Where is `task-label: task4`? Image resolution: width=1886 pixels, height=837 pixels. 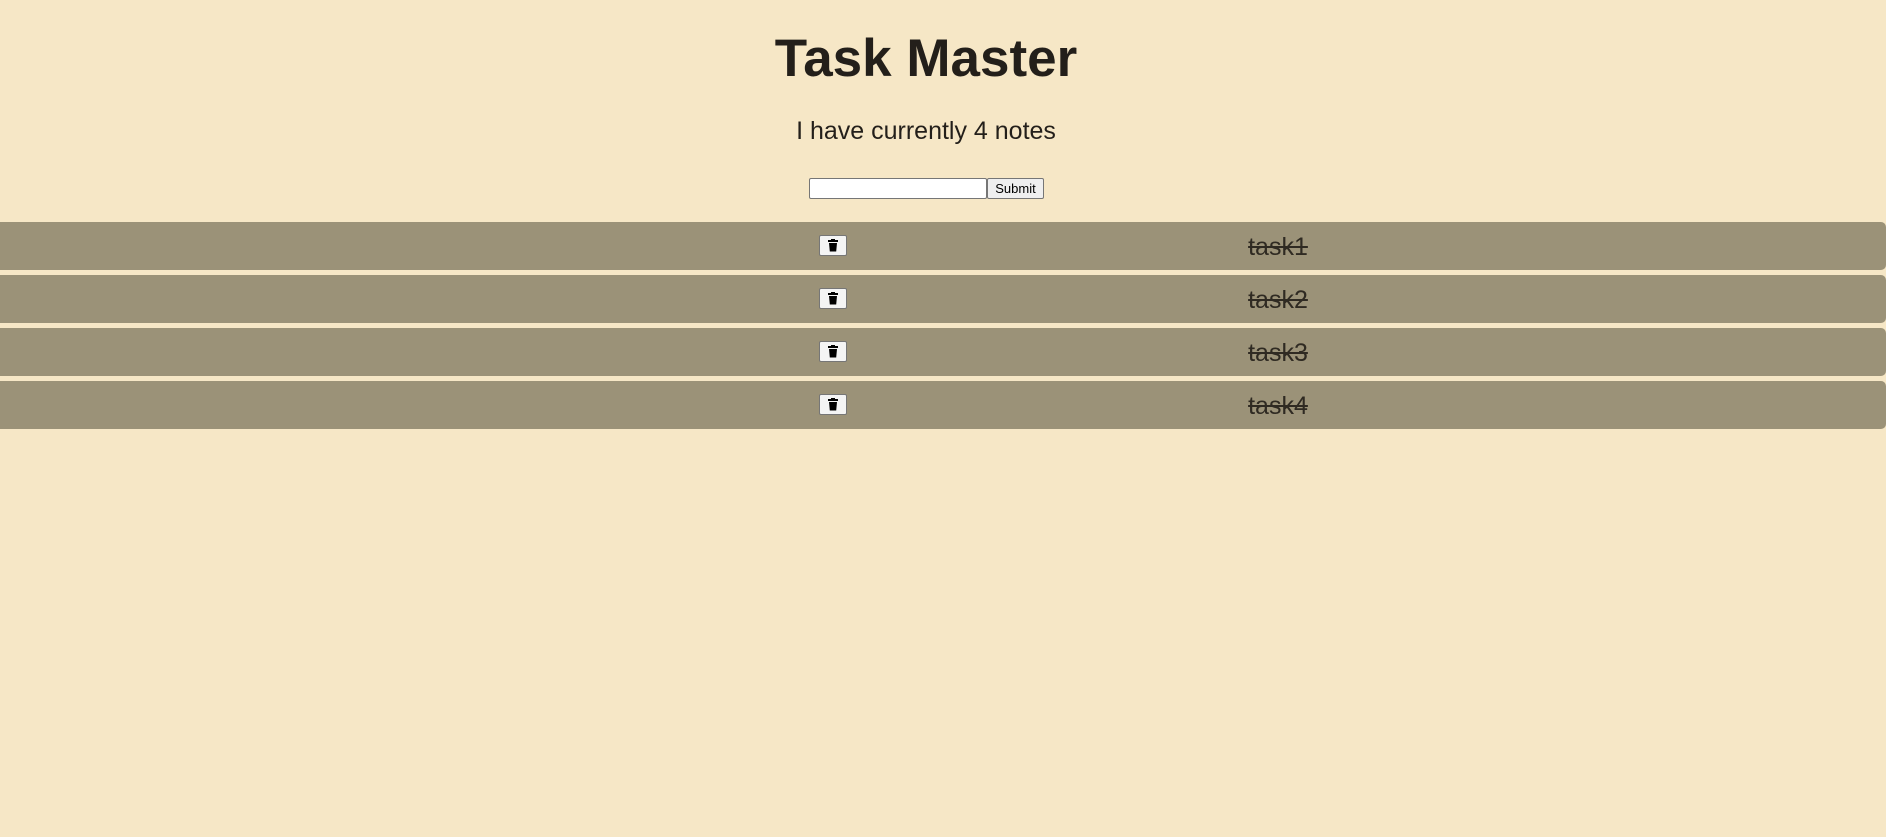
task-label: task4 is located at coordinates (1278, 406).